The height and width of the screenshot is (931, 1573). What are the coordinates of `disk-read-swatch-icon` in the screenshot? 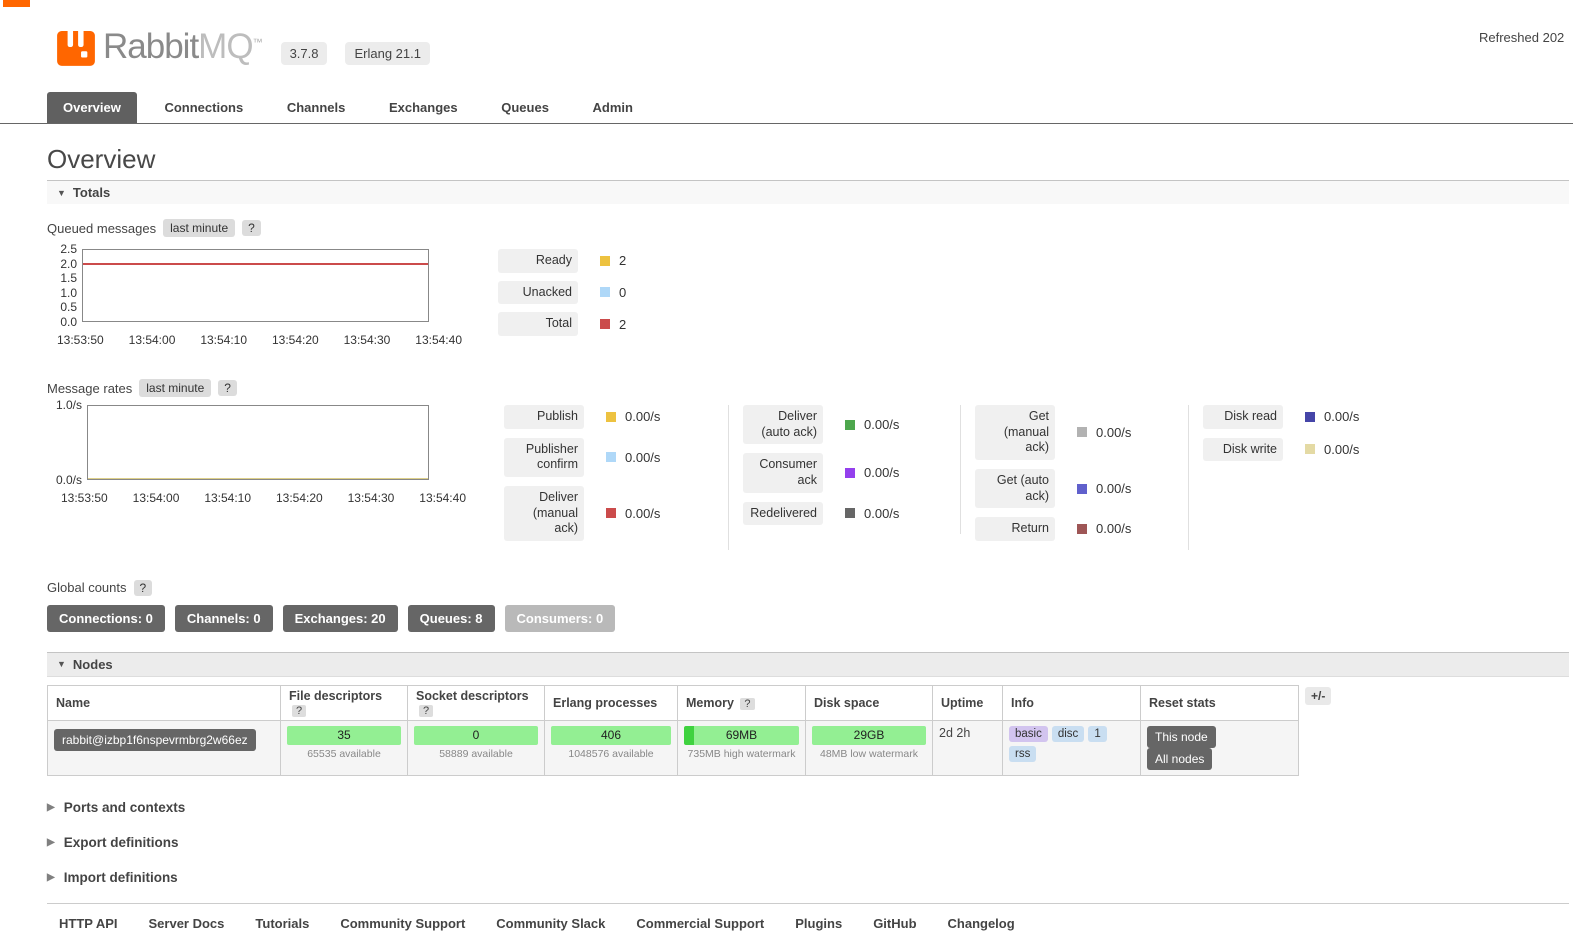 It's located at (1310, 416).